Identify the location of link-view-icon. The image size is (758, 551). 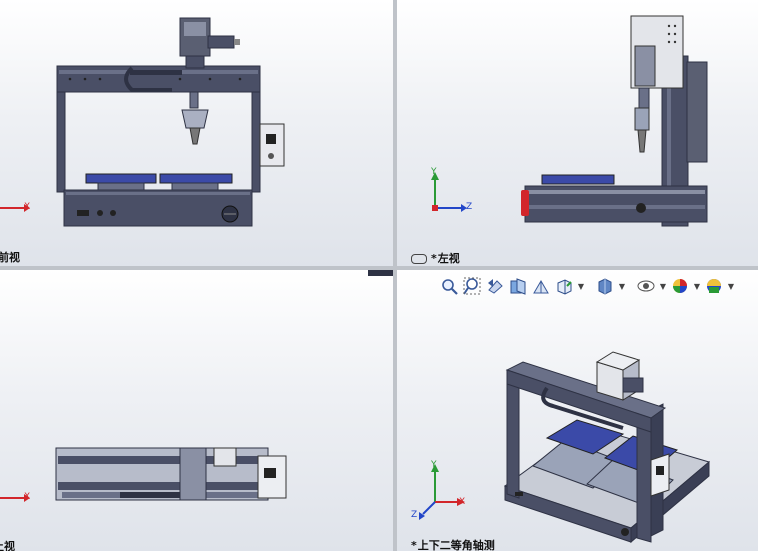
(419, 259).